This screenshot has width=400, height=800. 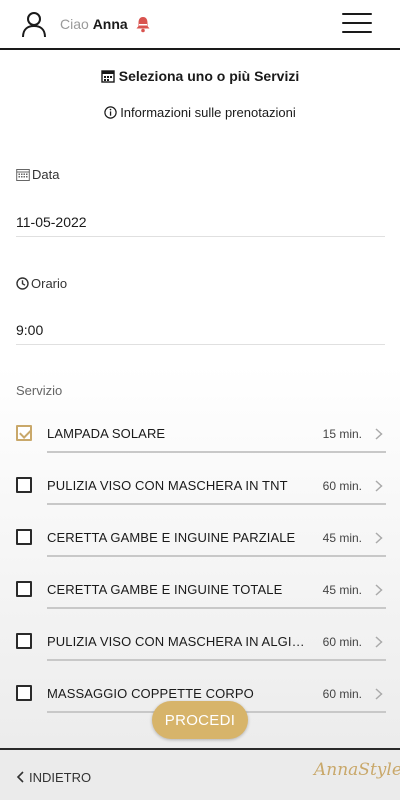 What do you see at coordinates (39, 390) in the screenshot?
I see `services-section-label: Servizio` at bounding box center [39, 390].